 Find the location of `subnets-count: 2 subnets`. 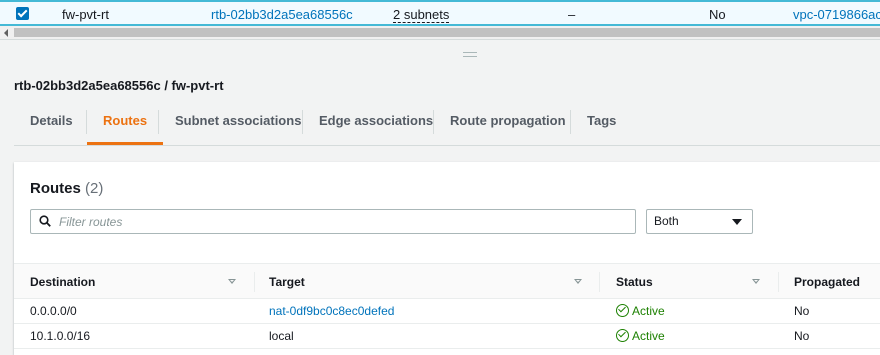

subnets-count: 2 subnets is located at coordinates (421, 15).